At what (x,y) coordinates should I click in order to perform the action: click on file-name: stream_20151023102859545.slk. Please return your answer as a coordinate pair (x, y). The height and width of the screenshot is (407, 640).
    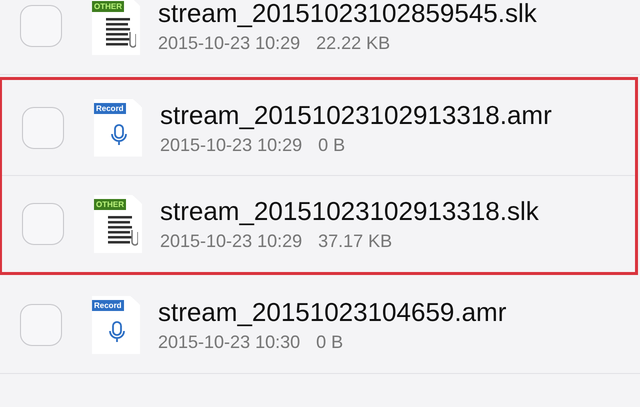
    Looking at the image, I should click on (347, 14).